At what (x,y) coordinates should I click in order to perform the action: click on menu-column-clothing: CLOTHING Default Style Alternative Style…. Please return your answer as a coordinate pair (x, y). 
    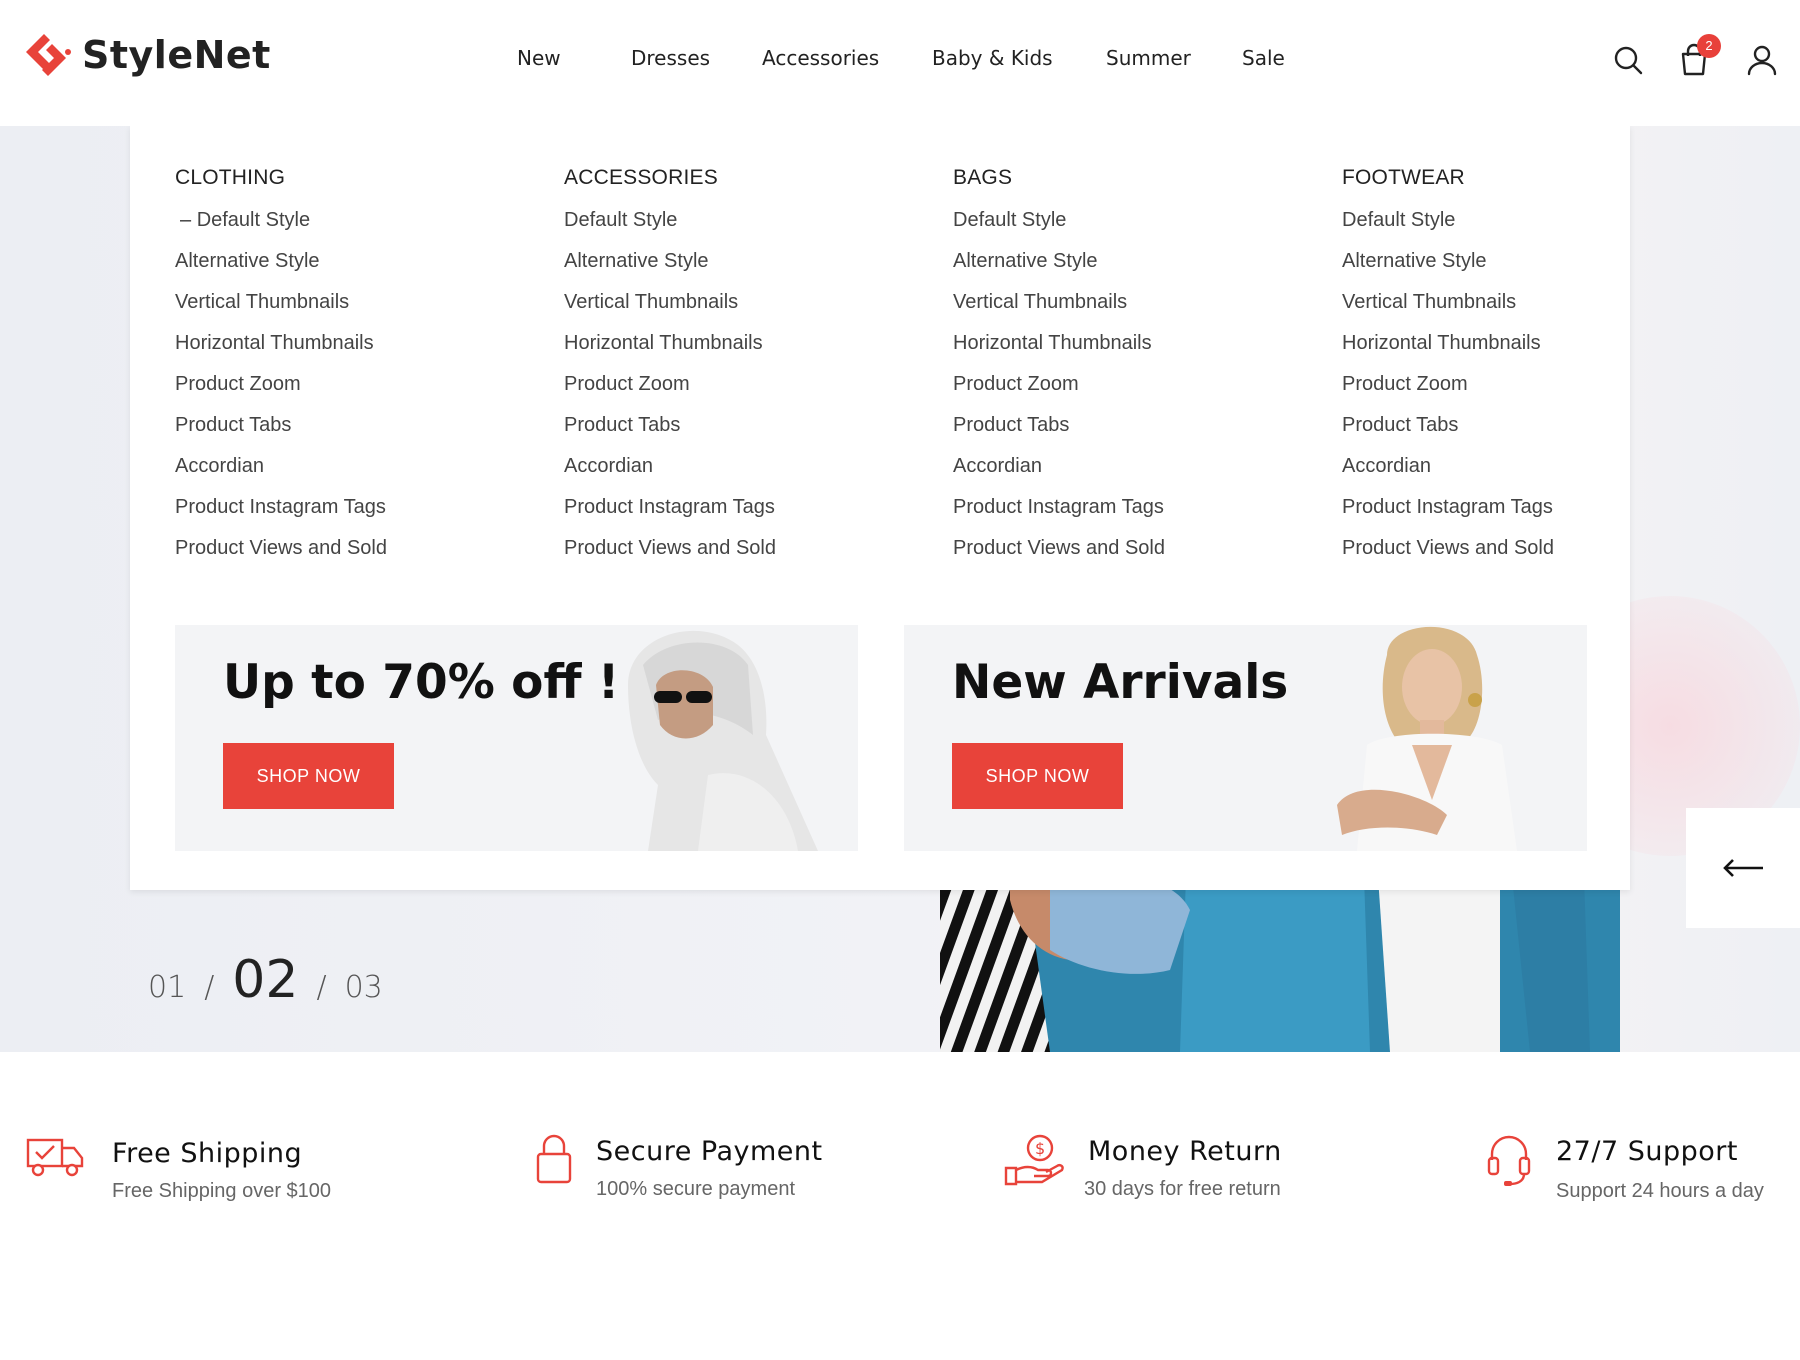
    Looking at the image, I should click on (355, 367).